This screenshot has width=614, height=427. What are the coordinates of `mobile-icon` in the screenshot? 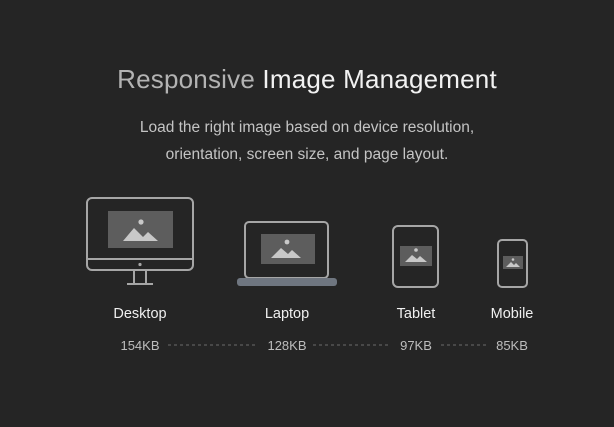 It's located at (512, 263).